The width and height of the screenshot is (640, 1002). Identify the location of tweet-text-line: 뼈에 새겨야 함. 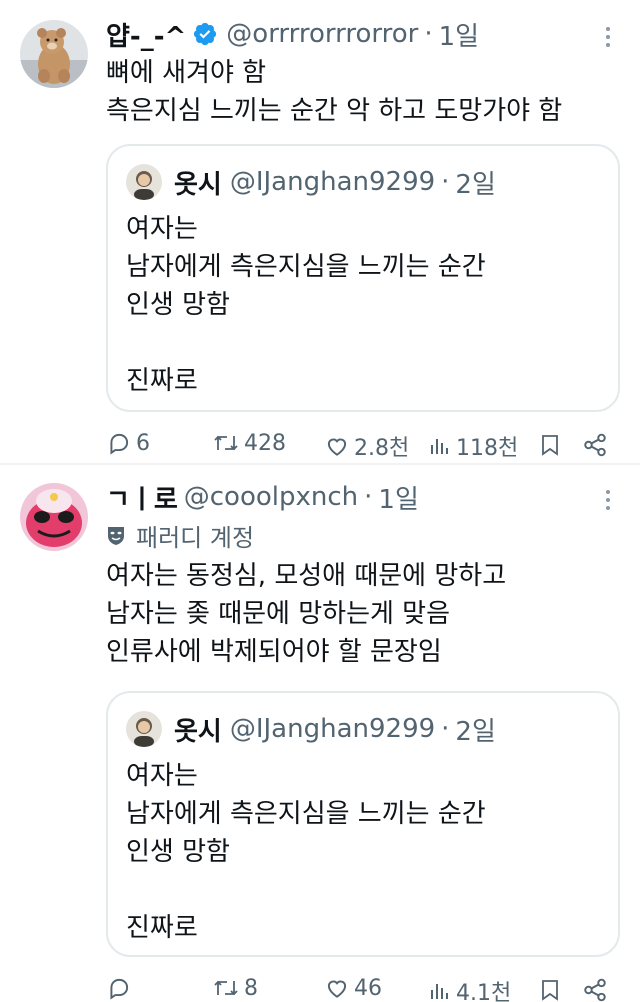
(186, 73).